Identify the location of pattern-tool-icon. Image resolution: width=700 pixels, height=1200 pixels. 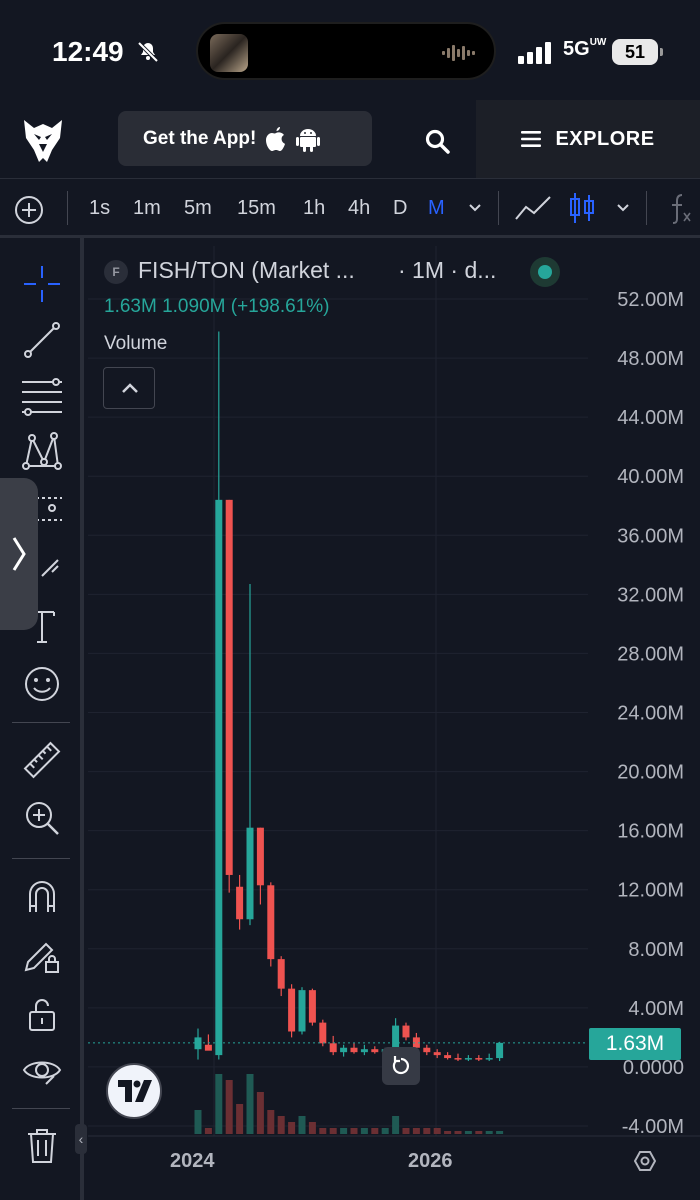
(42, 452).